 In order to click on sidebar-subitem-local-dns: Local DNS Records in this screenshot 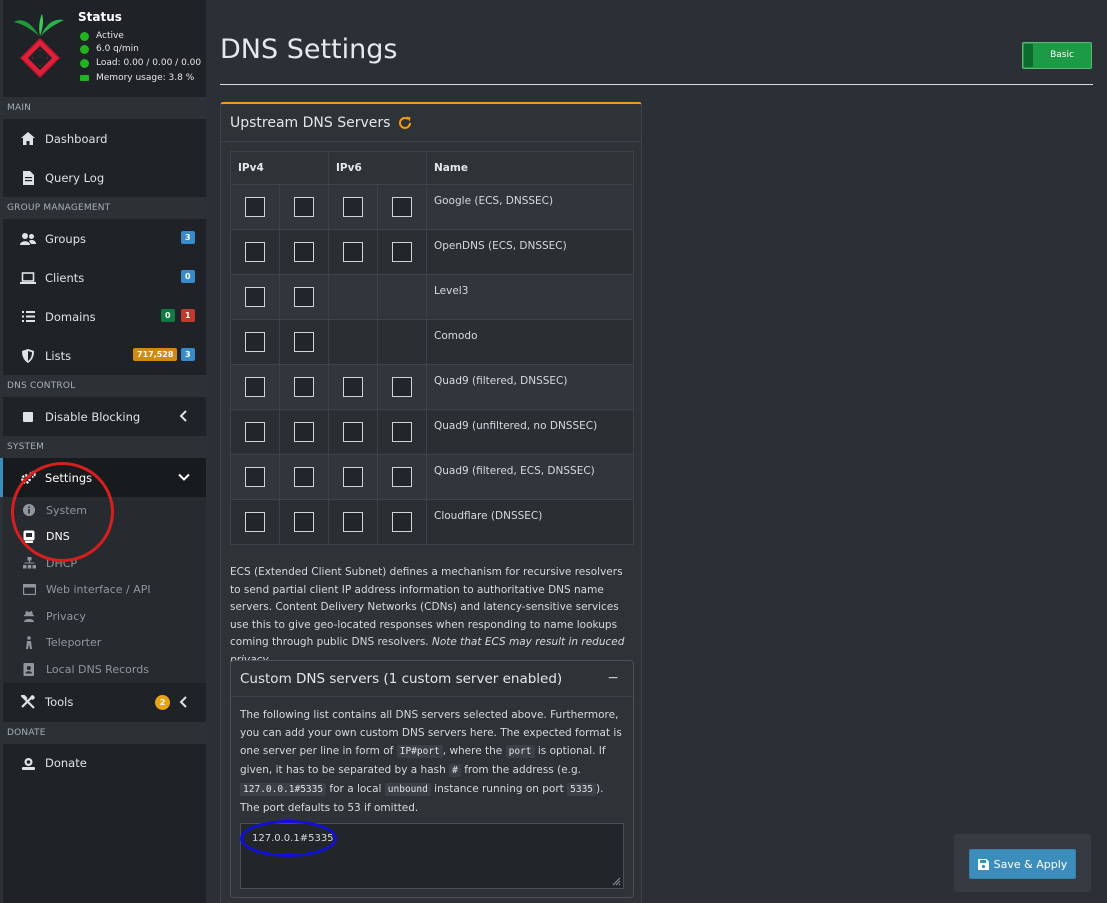, I will do `click(103, 669)`.